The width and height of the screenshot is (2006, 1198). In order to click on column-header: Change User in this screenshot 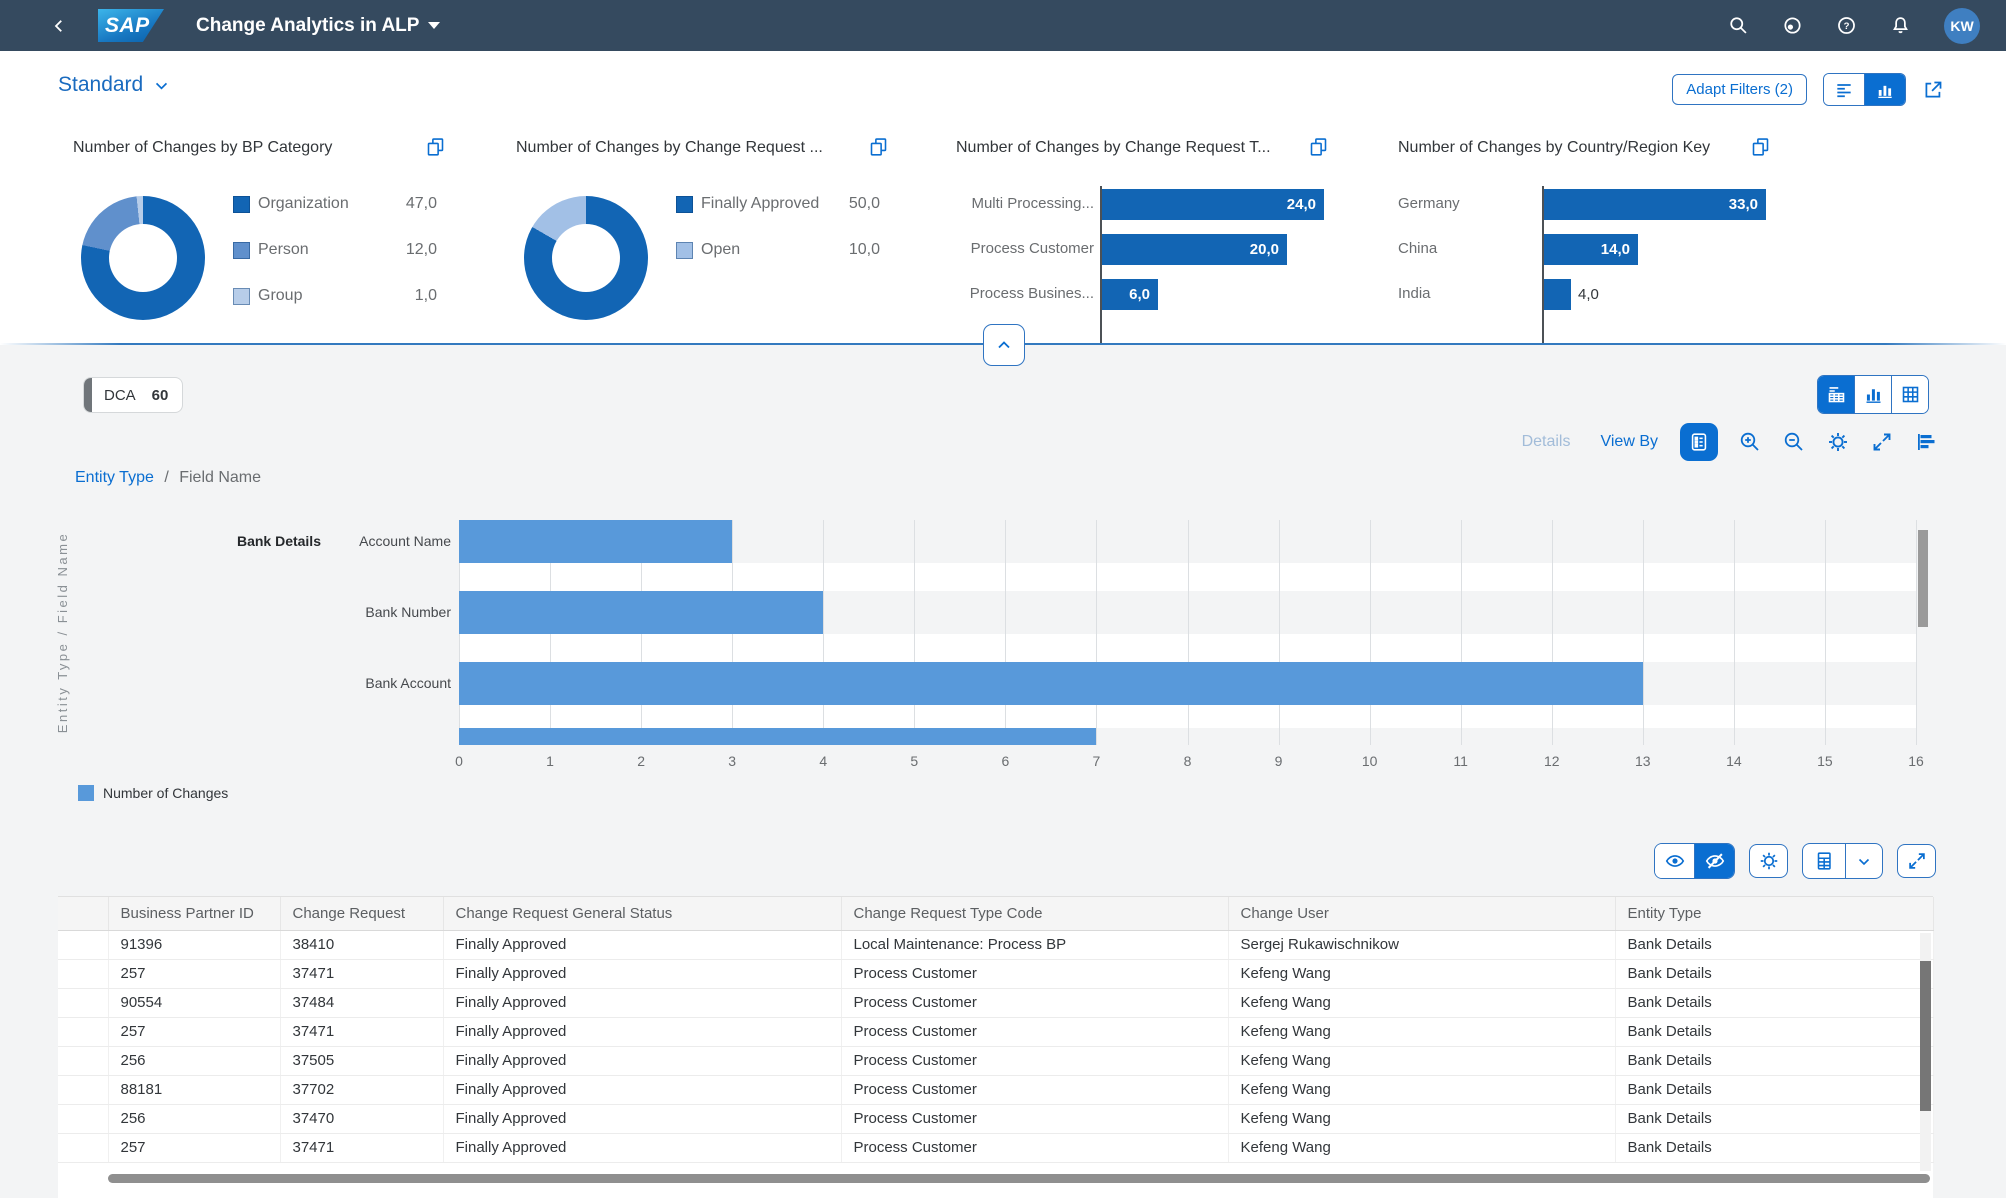, I will do `click(1422, 914)`.